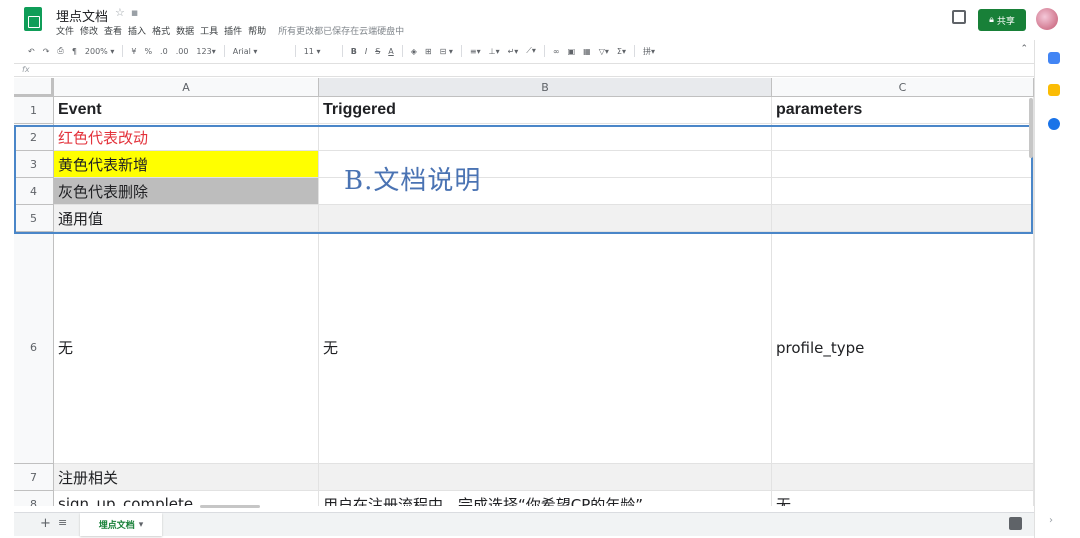 The height and width of the screenshot is (538, 1080). Describe the element at coordinates (233, 30) in the screenshot. I see `menu-addons: 插件` at that location.